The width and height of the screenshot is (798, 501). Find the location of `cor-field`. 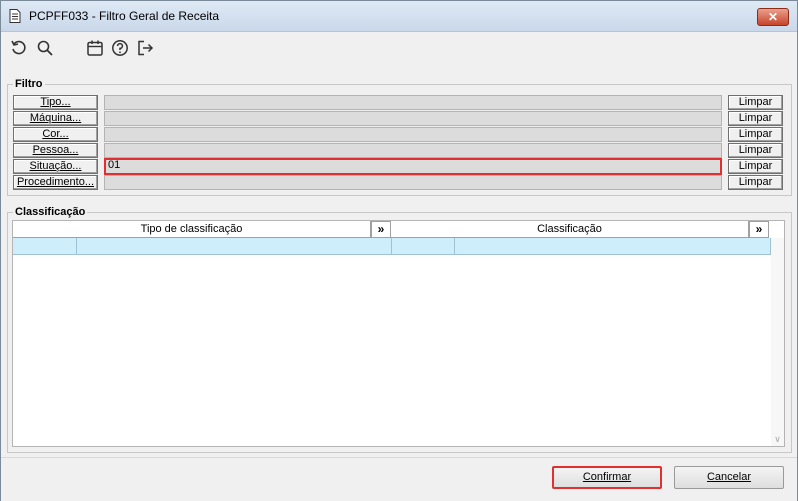

cor-field is located at coordinates (413, 134).